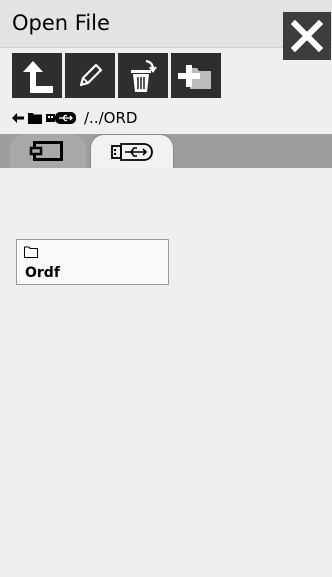  I want to click on parent-folder-button, so click(37, 75).